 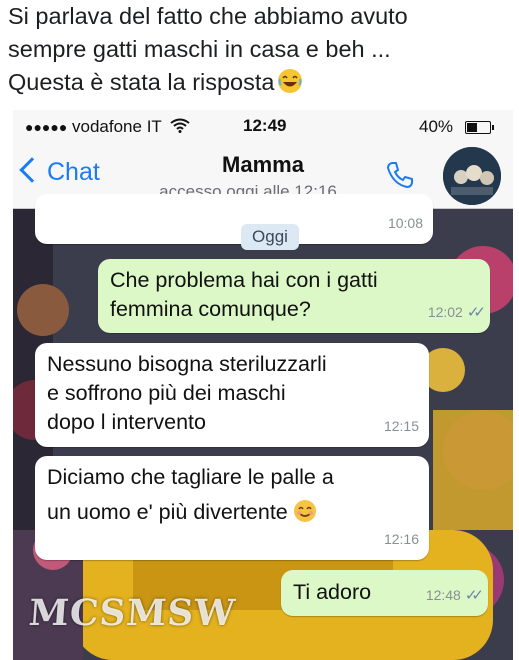 What do you see at coordinates (117, 126) in the screenshot?
I see `carrier-name: vodafone IT` at bounding box center [117, 126].